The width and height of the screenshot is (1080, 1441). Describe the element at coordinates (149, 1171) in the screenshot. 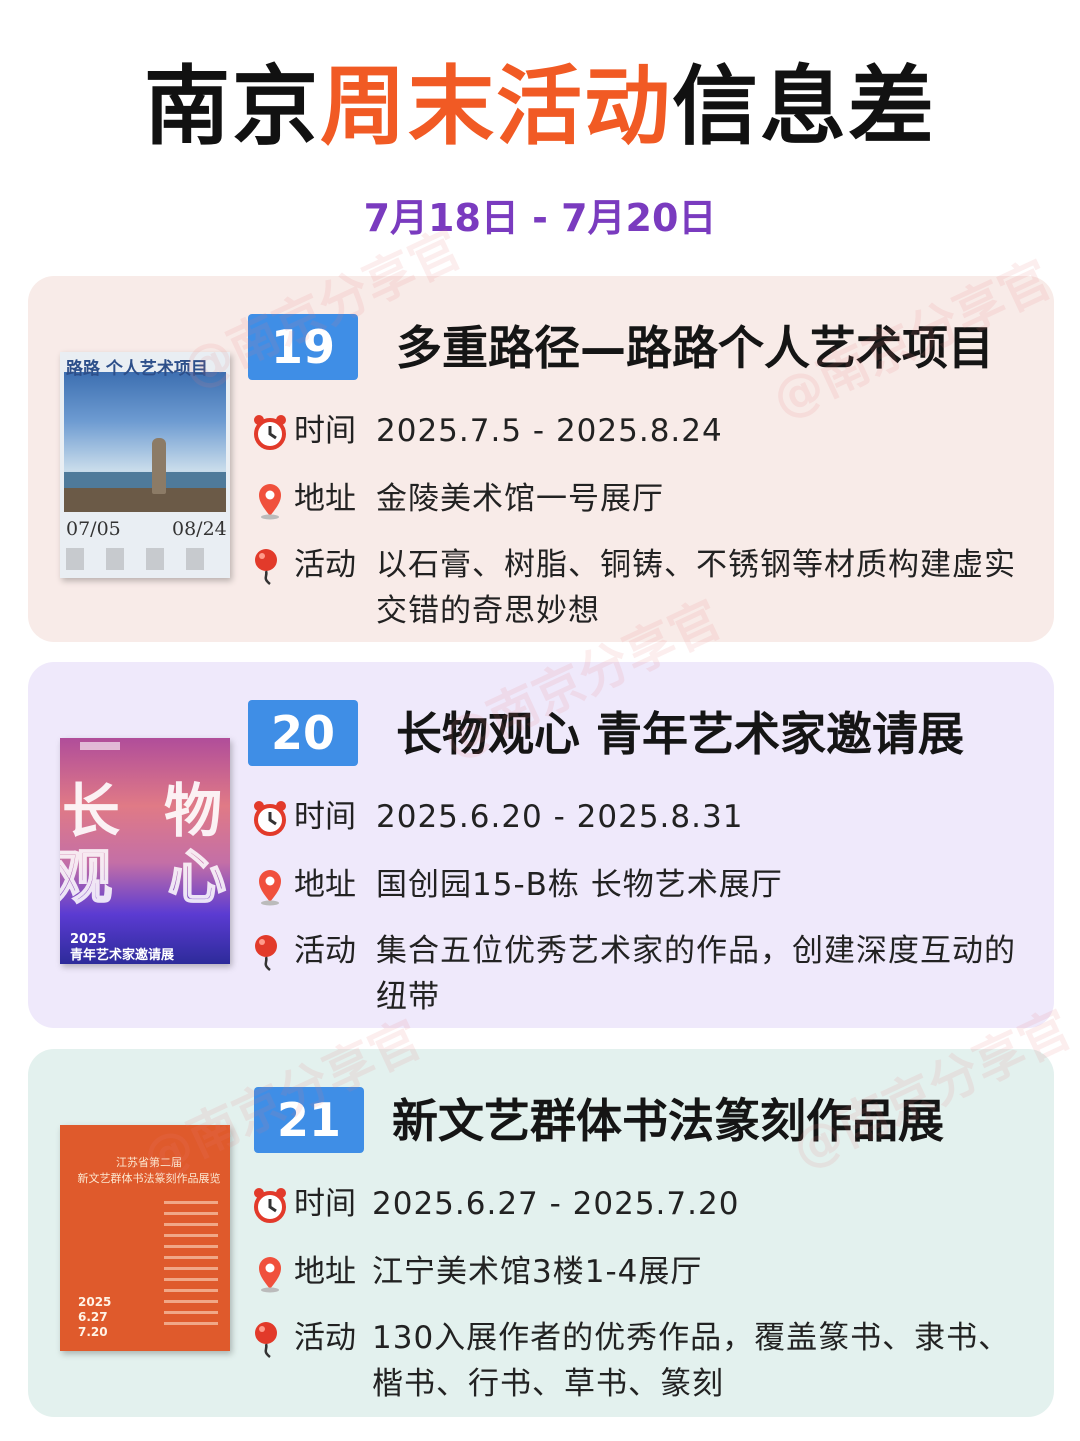

I see `poster-title: 江苏省第二届 新文艺群体书法篆刻作品展览` at that location.